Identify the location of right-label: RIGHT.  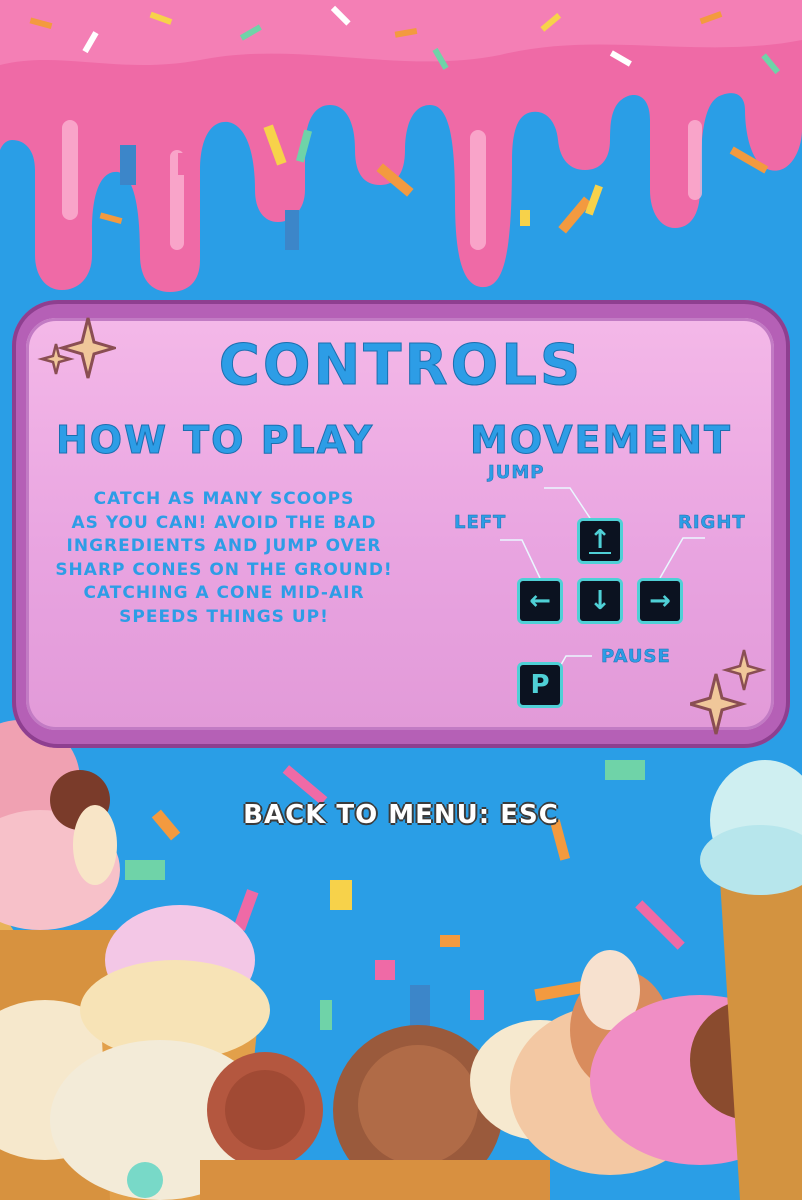
(712, 523).